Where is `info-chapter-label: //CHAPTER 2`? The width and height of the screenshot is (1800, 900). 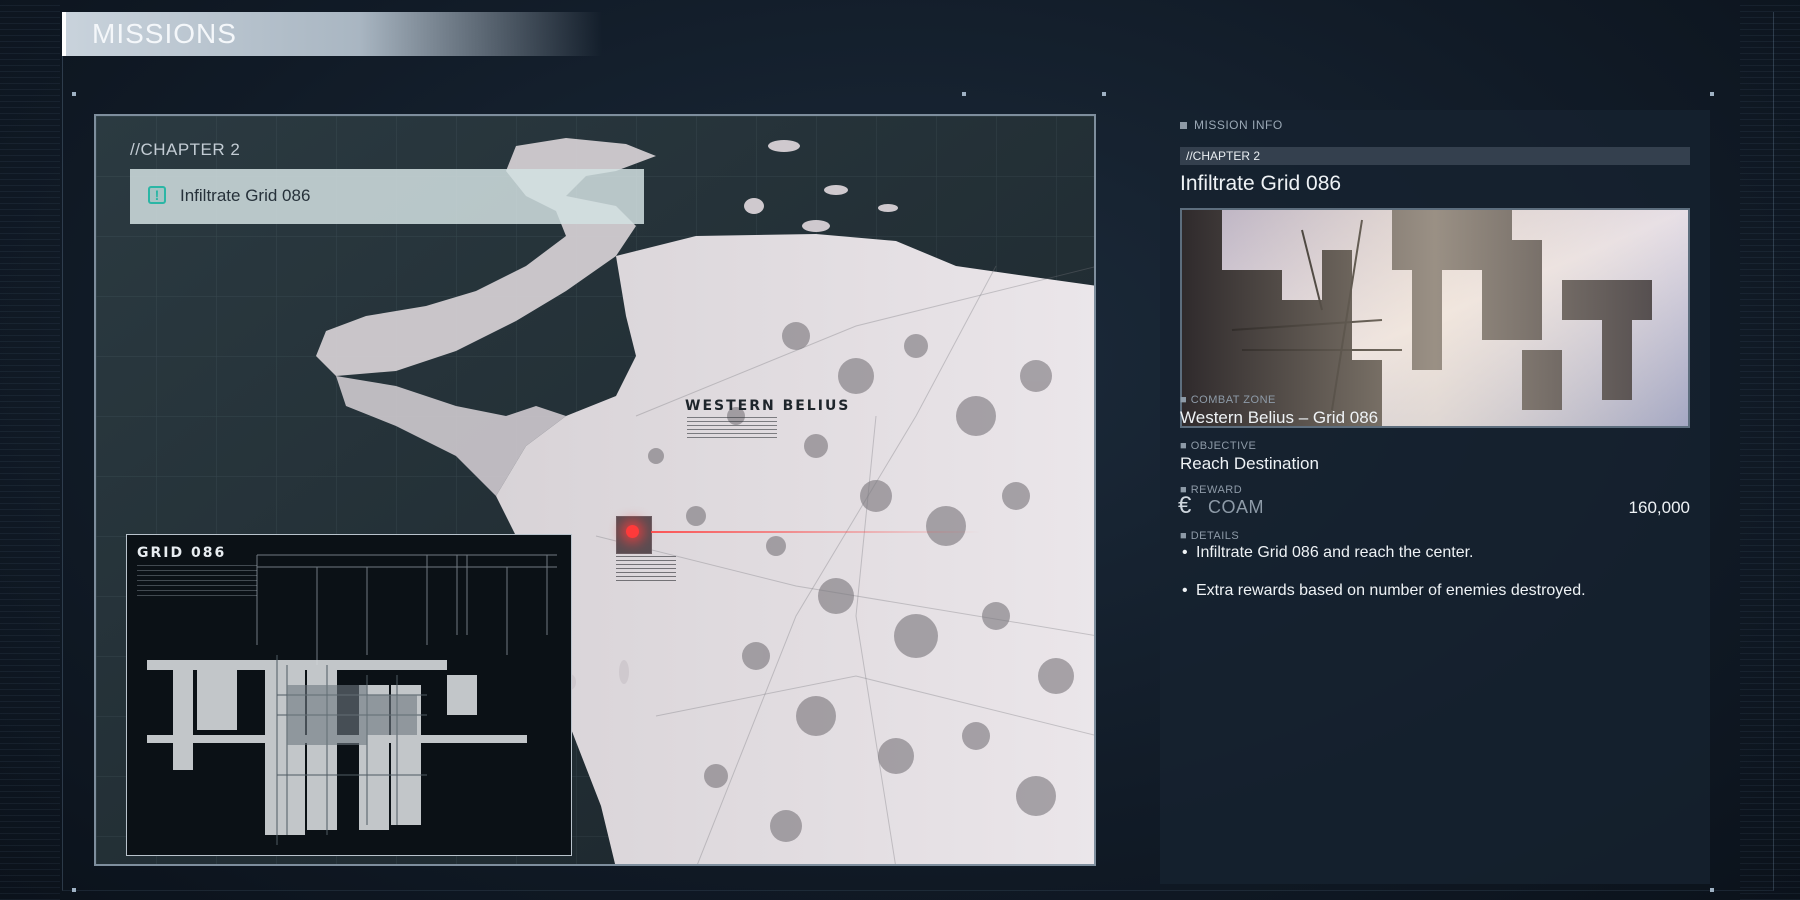 info-chapter-label: //CHAPTER 2 is located at coordinates (1223, 156).